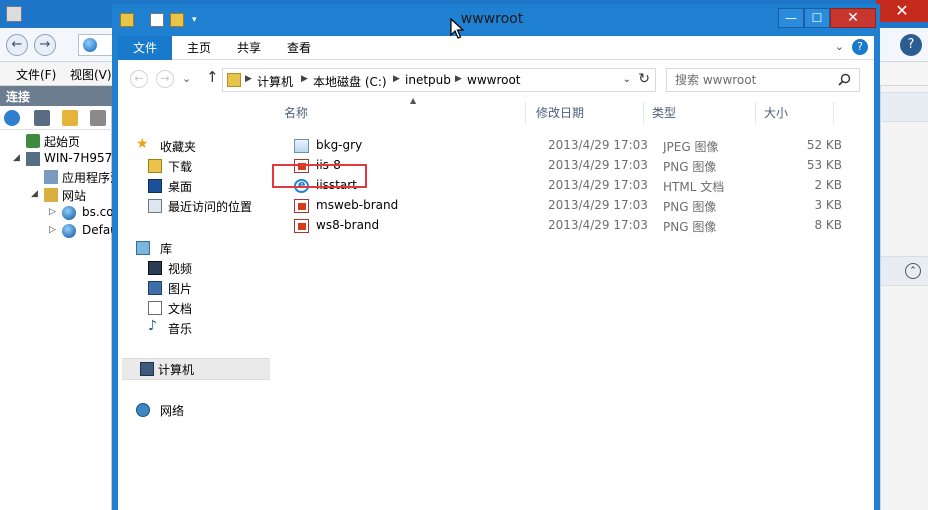  I want to click on search-input, so click(751, 80).